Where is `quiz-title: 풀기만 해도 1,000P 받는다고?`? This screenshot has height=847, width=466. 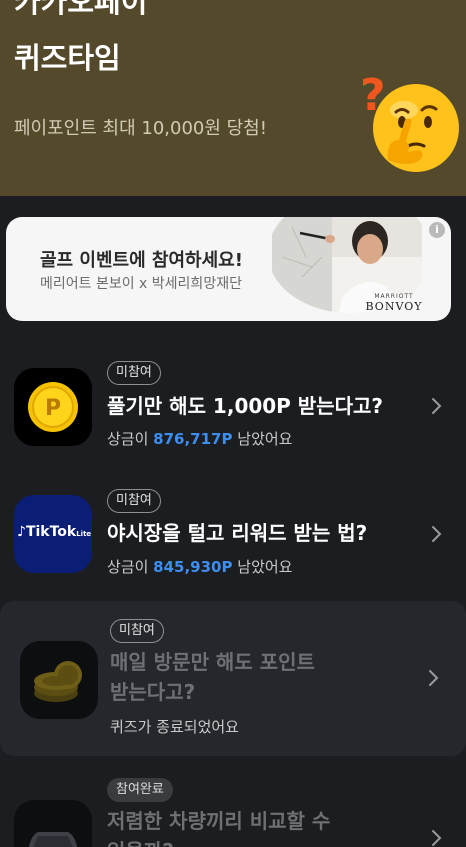 quiz-title: 풀기만 해도 1,000P 받는다고? is located at coordinates (245, 406).